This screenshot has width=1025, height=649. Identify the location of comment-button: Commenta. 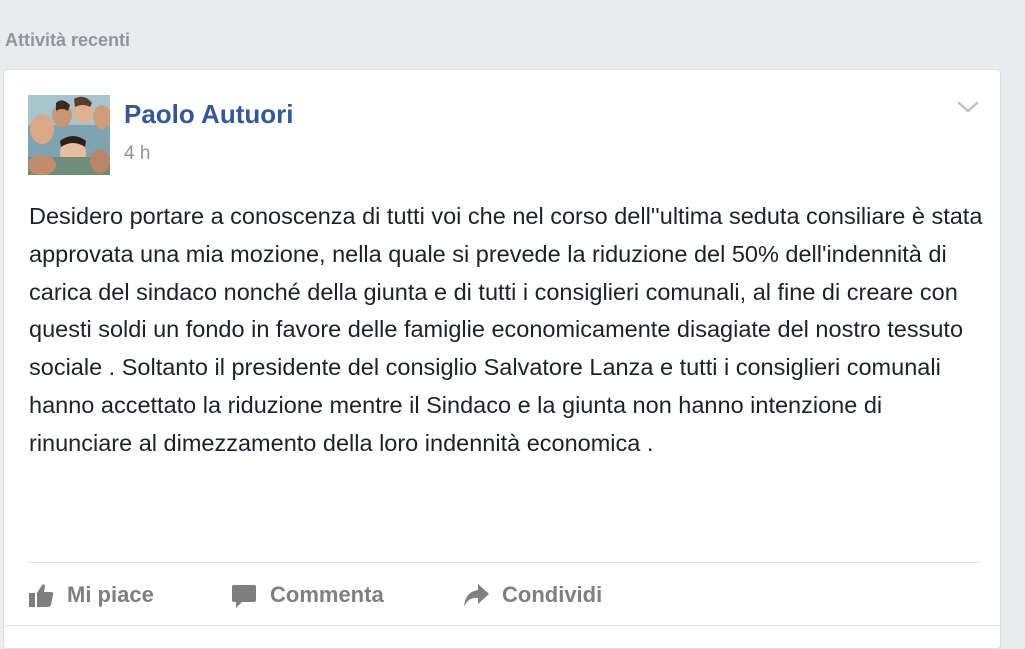
(307, 595).